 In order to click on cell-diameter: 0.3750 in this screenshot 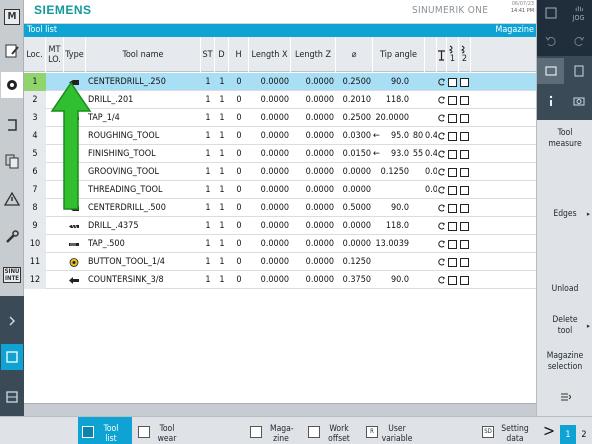, I will do `click(354, 280)`.